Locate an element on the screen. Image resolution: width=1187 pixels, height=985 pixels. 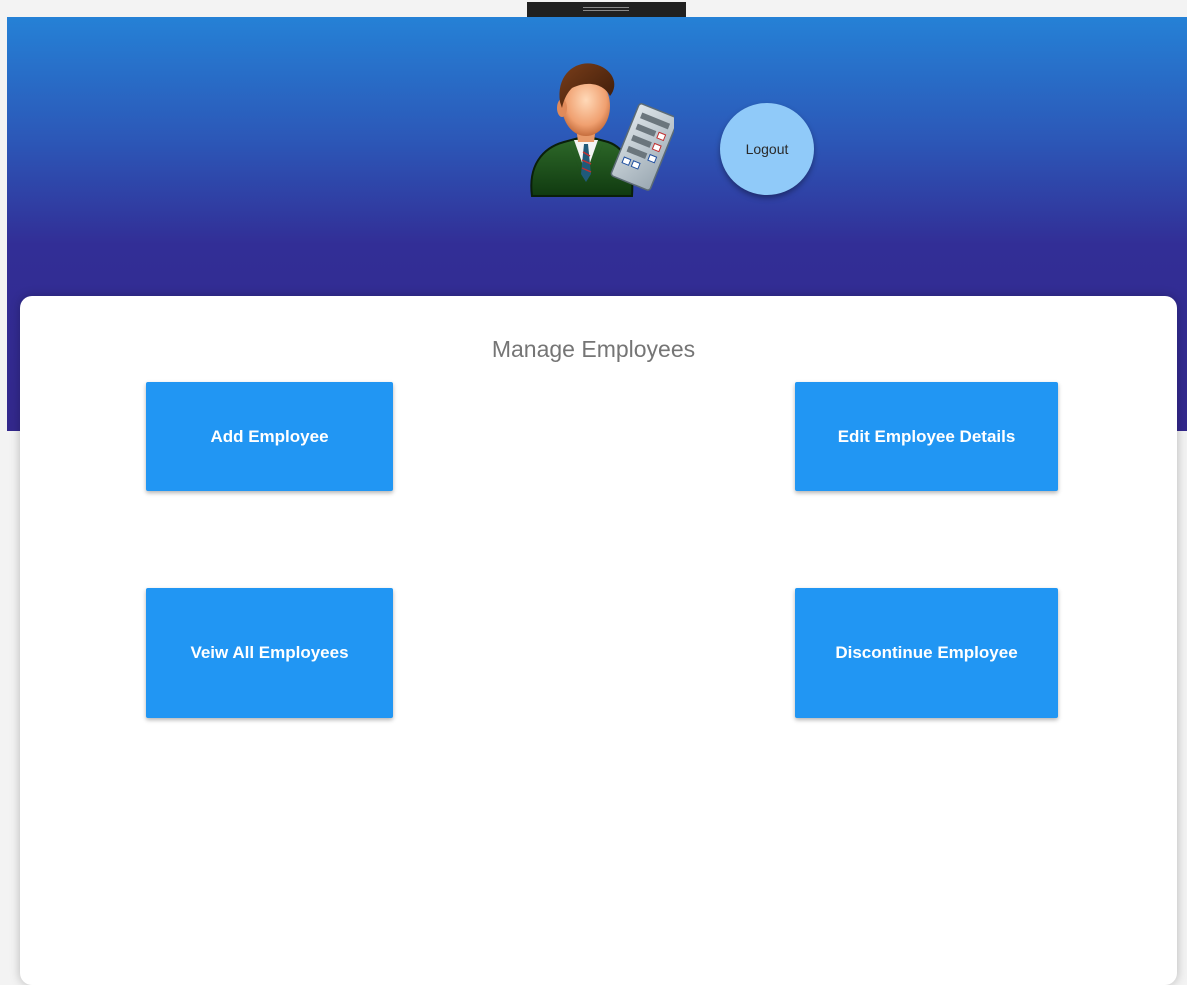
employee-manager-icon is located at coordinates (602, 130).